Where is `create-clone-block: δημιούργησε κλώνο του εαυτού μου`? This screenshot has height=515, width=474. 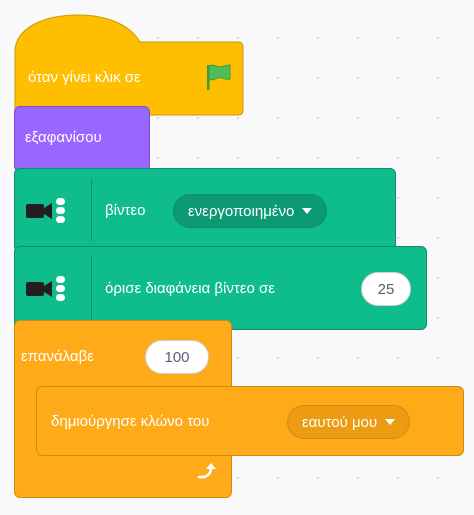 create-clone-block: δημιούργησε κλώνο του εαυτού μου is located at coordinates (250, 421).